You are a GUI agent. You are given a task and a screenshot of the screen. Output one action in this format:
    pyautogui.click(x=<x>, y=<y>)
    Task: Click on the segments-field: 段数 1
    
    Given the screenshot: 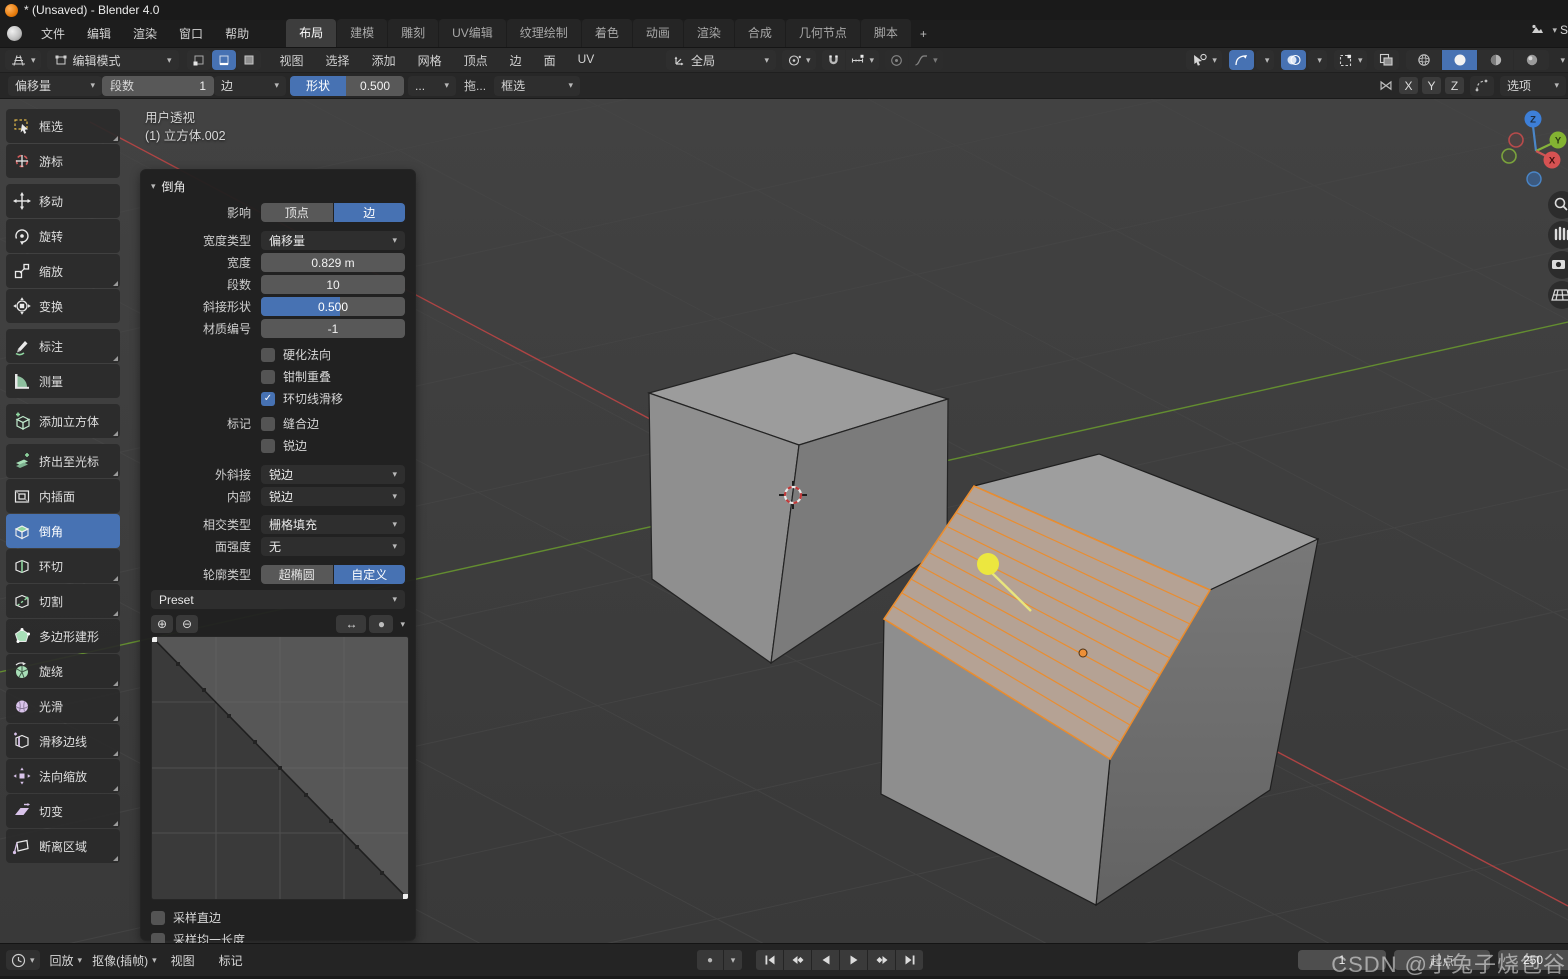 What is the action you would take?
    pyautogui.click(x=158, y=85)
    